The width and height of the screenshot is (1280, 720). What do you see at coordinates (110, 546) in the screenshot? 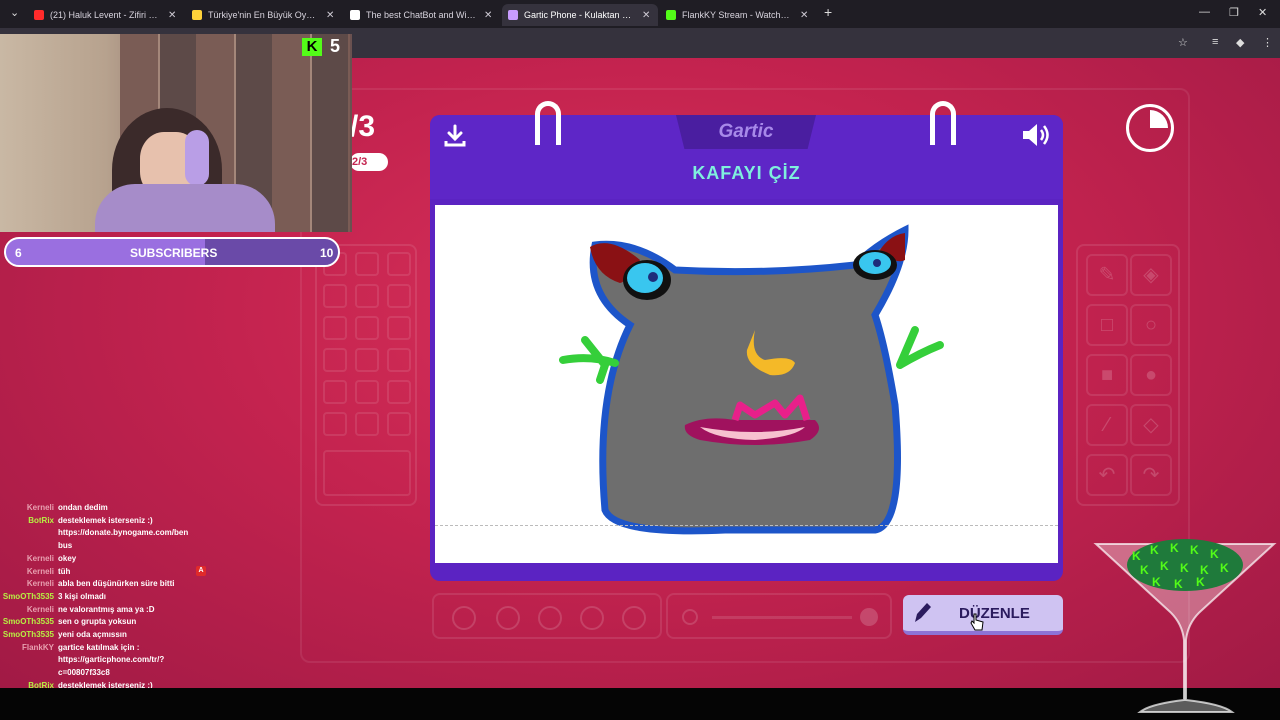
I see `chat-message: bus` at bounding box center [110, 546].